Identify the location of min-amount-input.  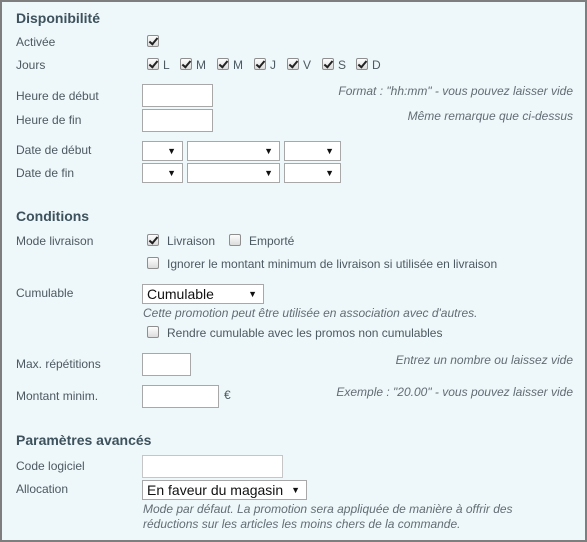
(180, 396).